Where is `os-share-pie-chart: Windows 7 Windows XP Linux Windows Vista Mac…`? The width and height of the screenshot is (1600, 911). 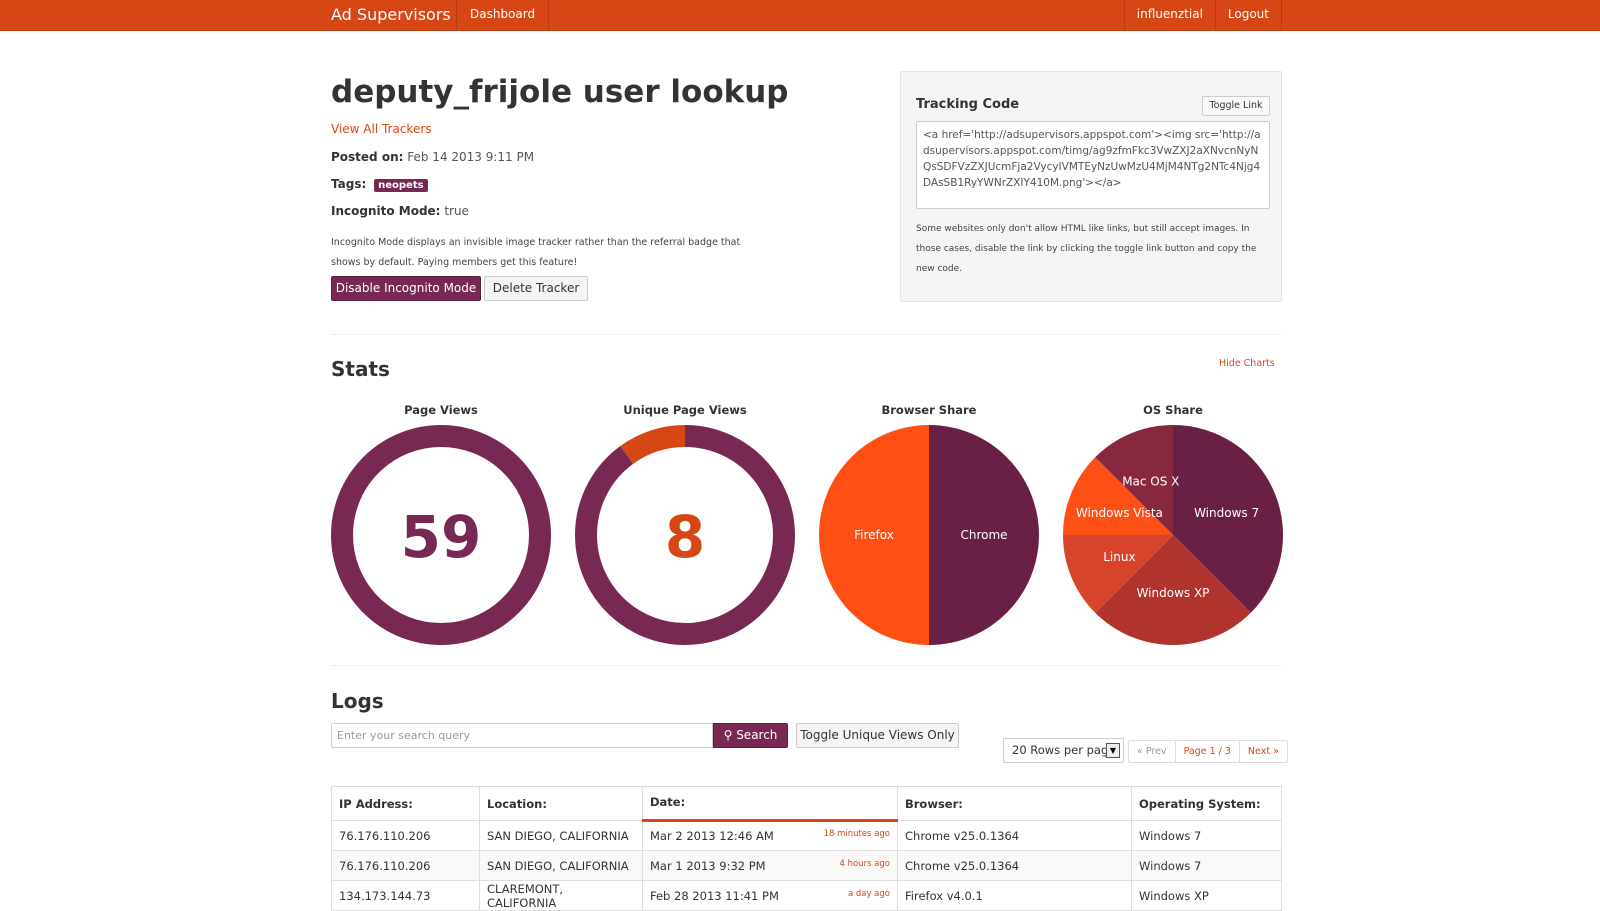
os-share-pie-chart: Windows 7 Windows XP Linux Windows Vista Mac… is located at coordinates (1173, 535).